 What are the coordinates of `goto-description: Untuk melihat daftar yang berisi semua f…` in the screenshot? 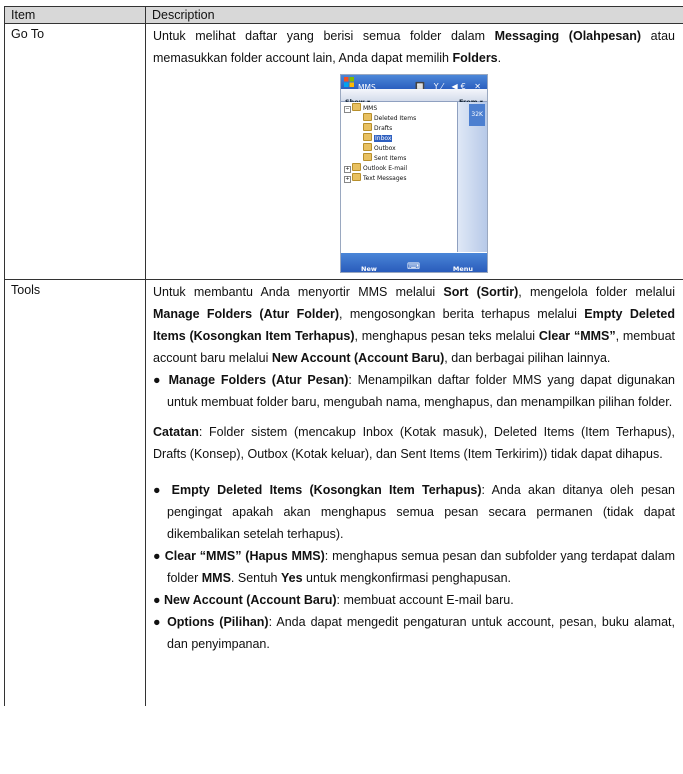 It's located at (414, 47).